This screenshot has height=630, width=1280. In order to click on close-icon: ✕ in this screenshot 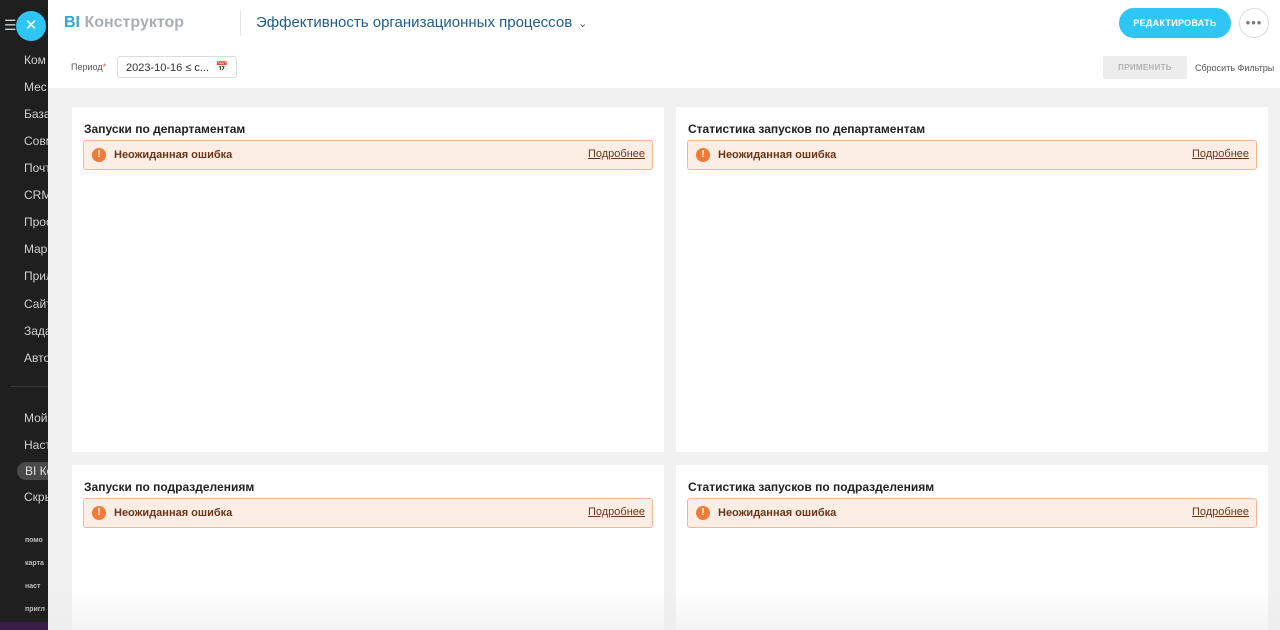, I will do `click(31, 25)`.